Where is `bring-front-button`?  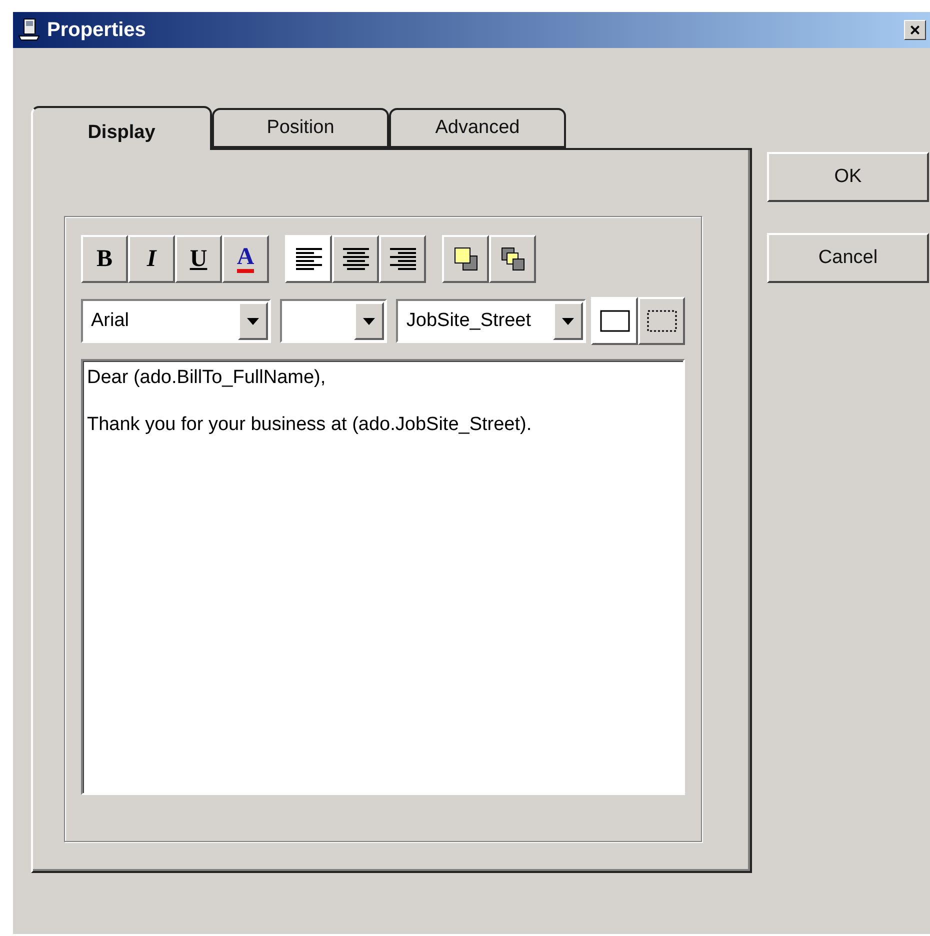
bring-front-button is located at coordinates (465, 259).